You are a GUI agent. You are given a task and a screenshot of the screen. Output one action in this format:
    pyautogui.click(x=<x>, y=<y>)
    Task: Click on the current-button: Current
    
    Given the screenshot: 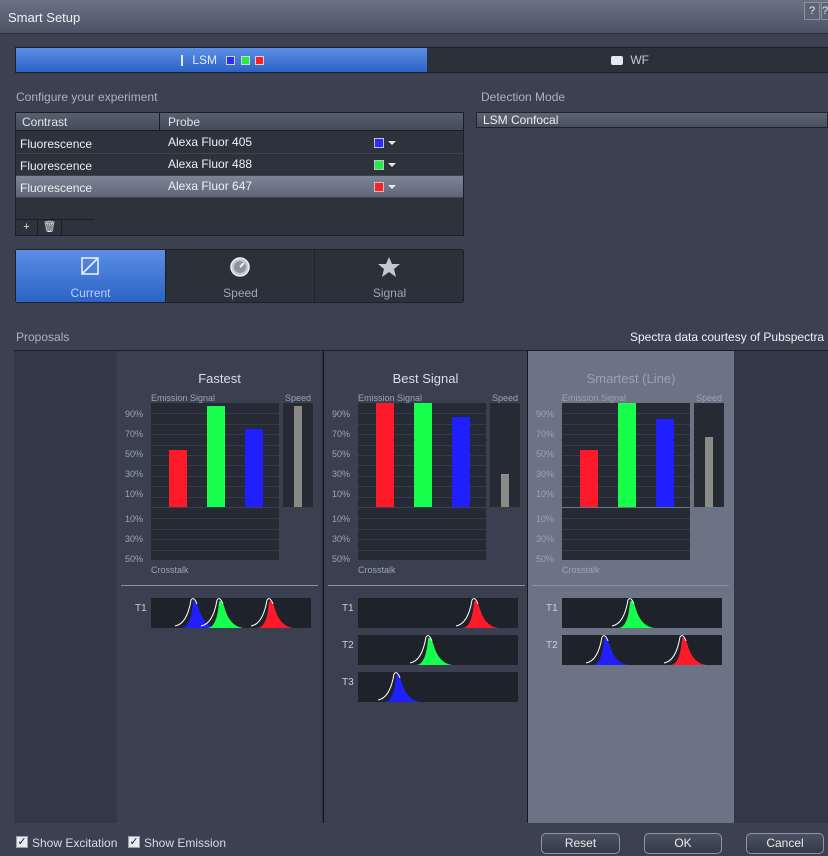 What is the action you would take?
    pyautogui.click(x=90, y=276)
    